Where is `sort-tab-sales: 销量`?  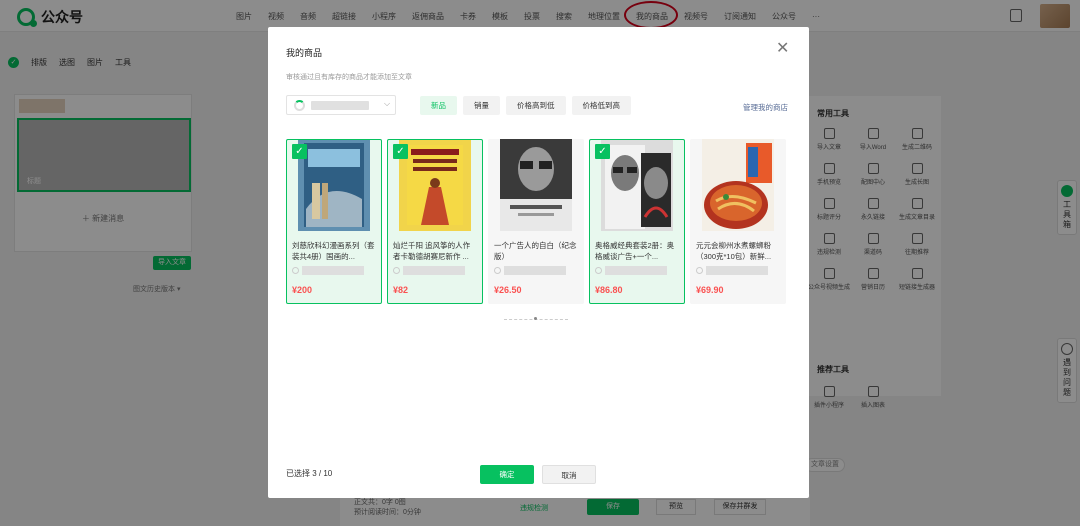 sort-tab-sales: 销量 is located at coordinates (481, 105).